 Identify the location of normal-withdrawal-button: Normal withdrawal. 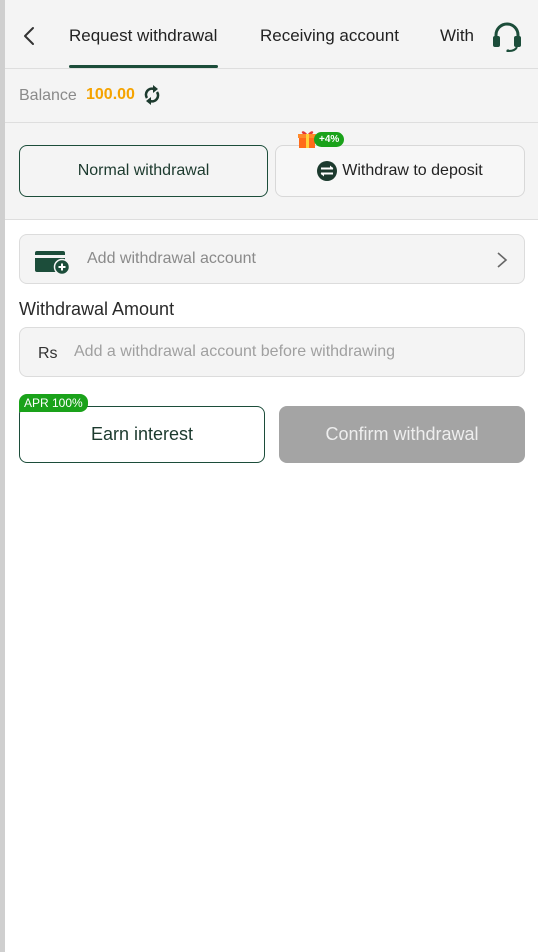
(143, 171).